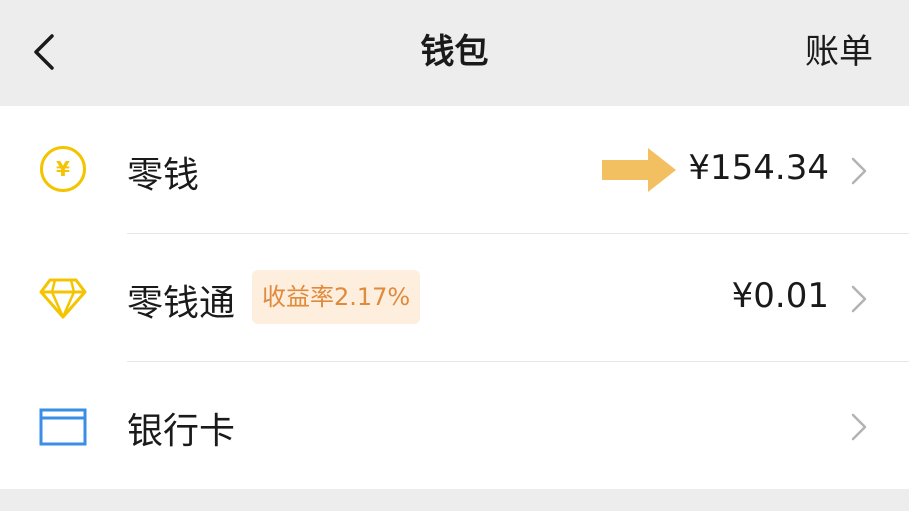  I want to click on page-title: 钱包, so click(454, 52).